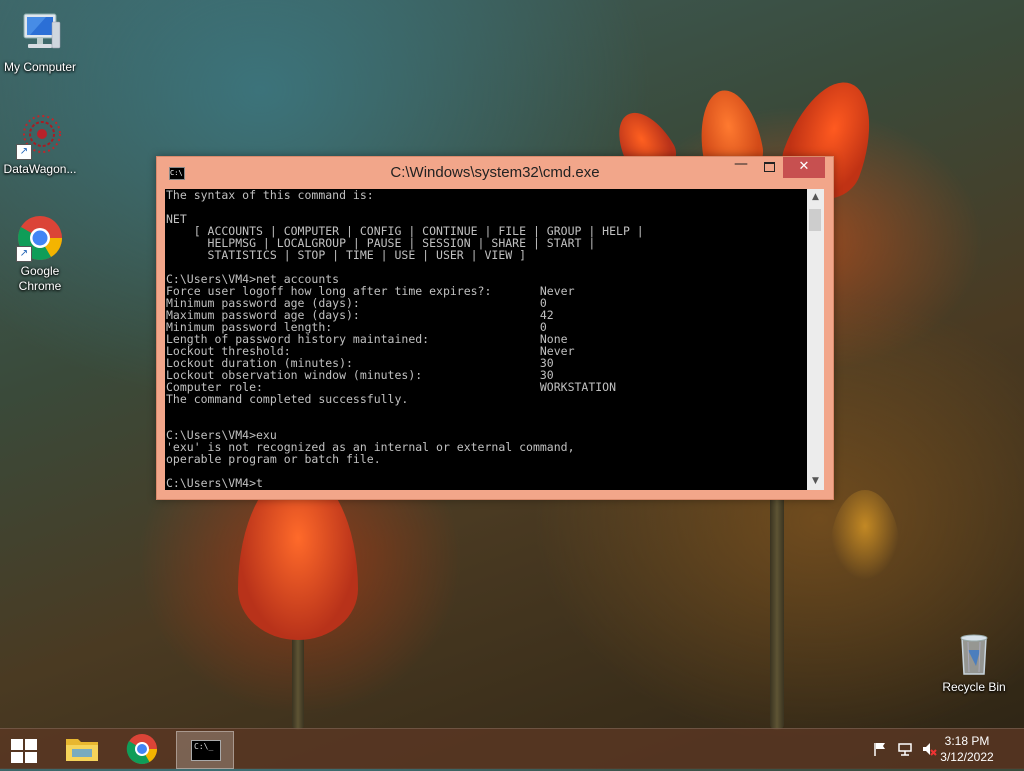  Describe the element at coordinates (815, 197) in the screenshot. I see `scroll-up-button: ▲` at that location.